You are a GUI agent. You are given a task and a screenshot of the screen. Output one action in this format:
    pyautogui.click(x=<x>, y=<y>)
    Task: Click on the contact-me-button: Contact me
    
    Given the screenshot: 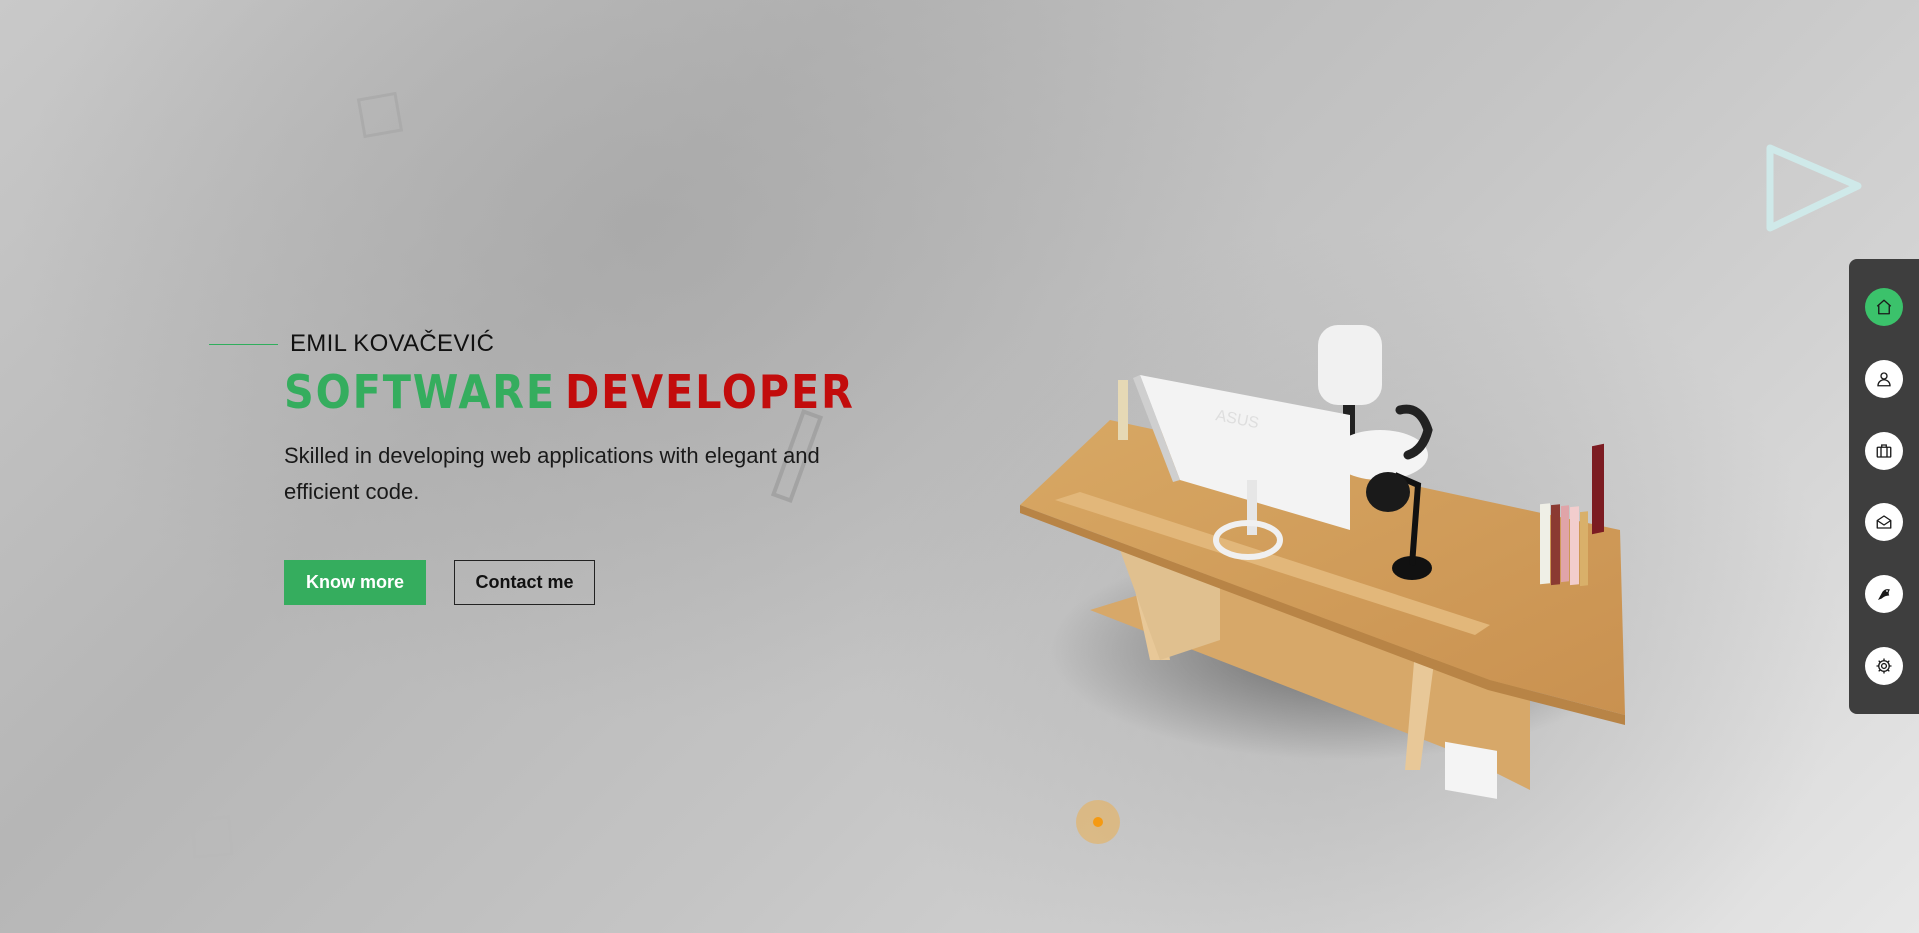 What is the action you would take?
    pyautogui.click(x=524, y=582)
    